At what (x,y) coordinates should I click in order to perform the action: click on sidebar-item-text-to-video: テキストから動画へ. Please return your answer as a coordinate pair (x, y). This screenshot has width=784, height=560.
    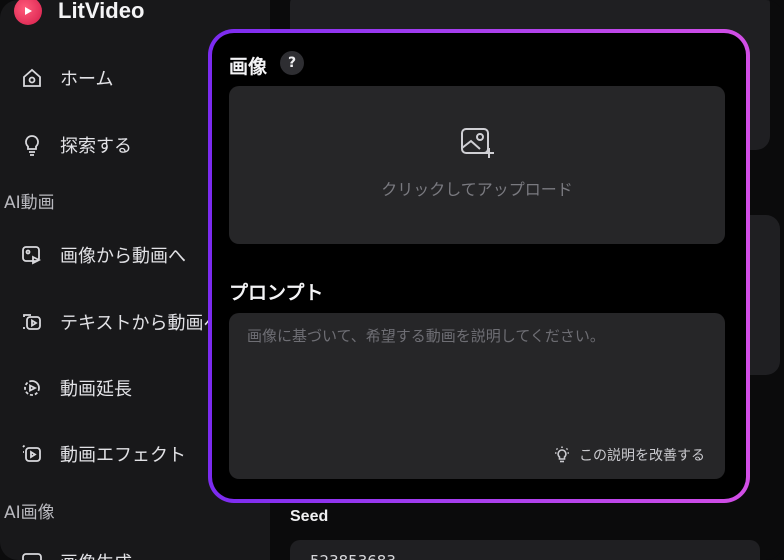
    Looking at the image, I should click on (120, 322).